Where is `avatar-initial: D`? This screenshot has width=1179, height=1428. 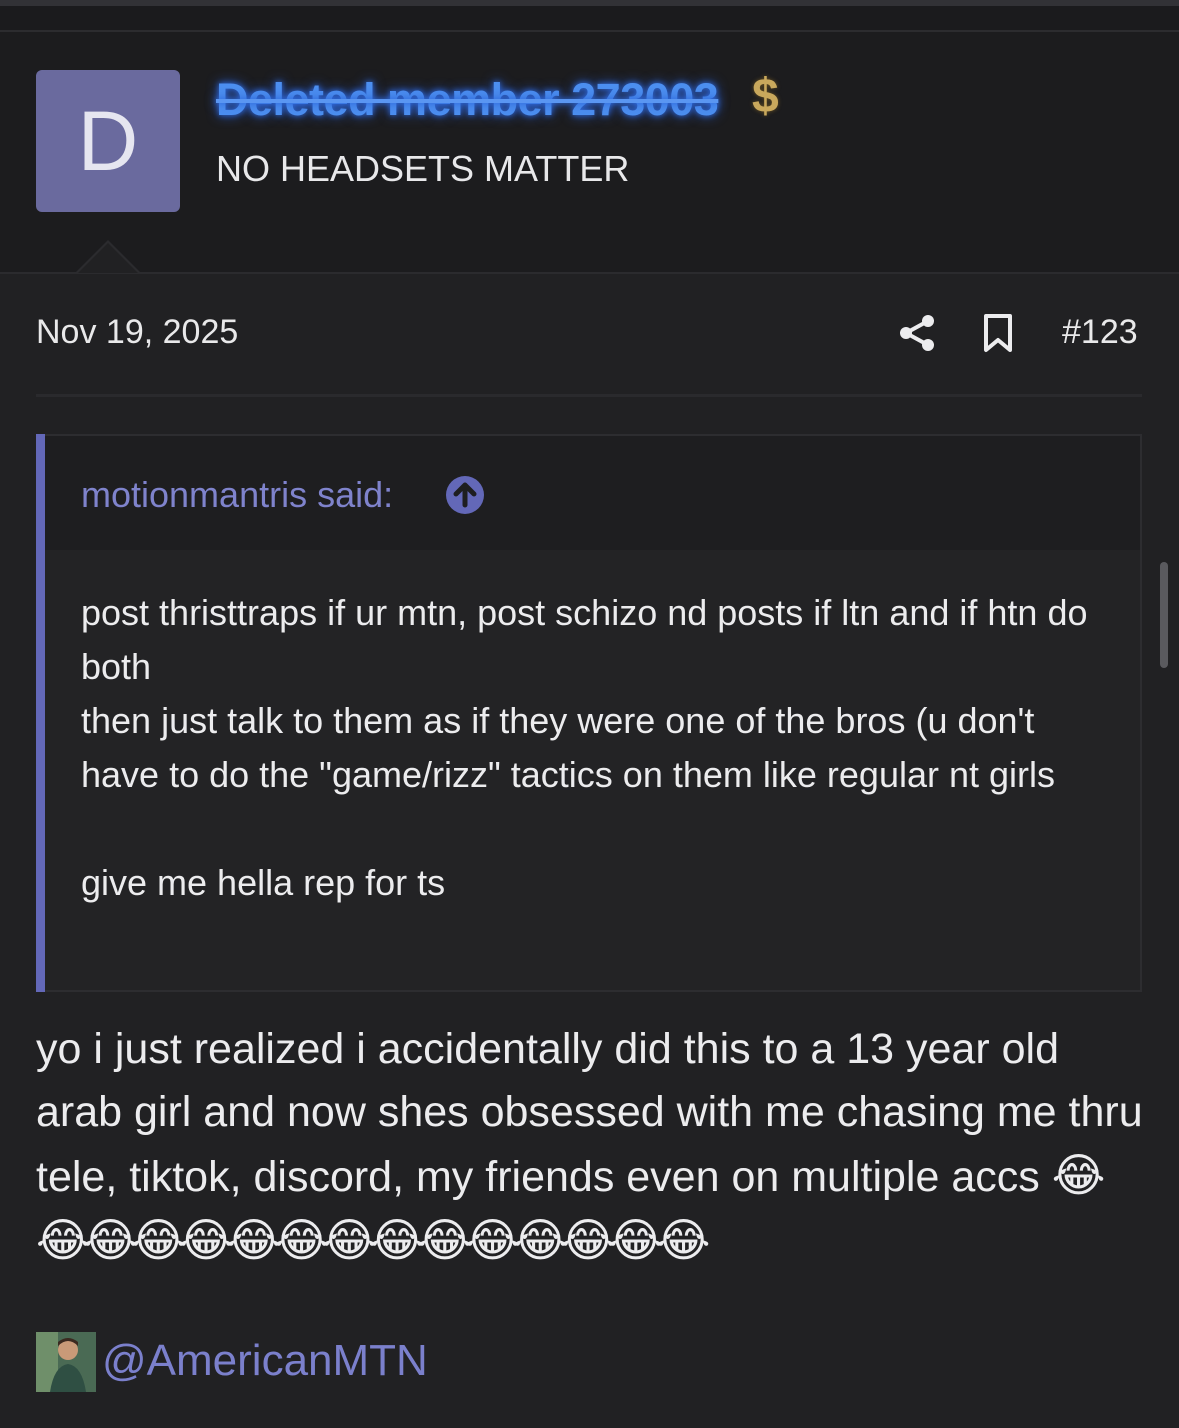 avatar-initial: D is located at coordinates (108, 140).